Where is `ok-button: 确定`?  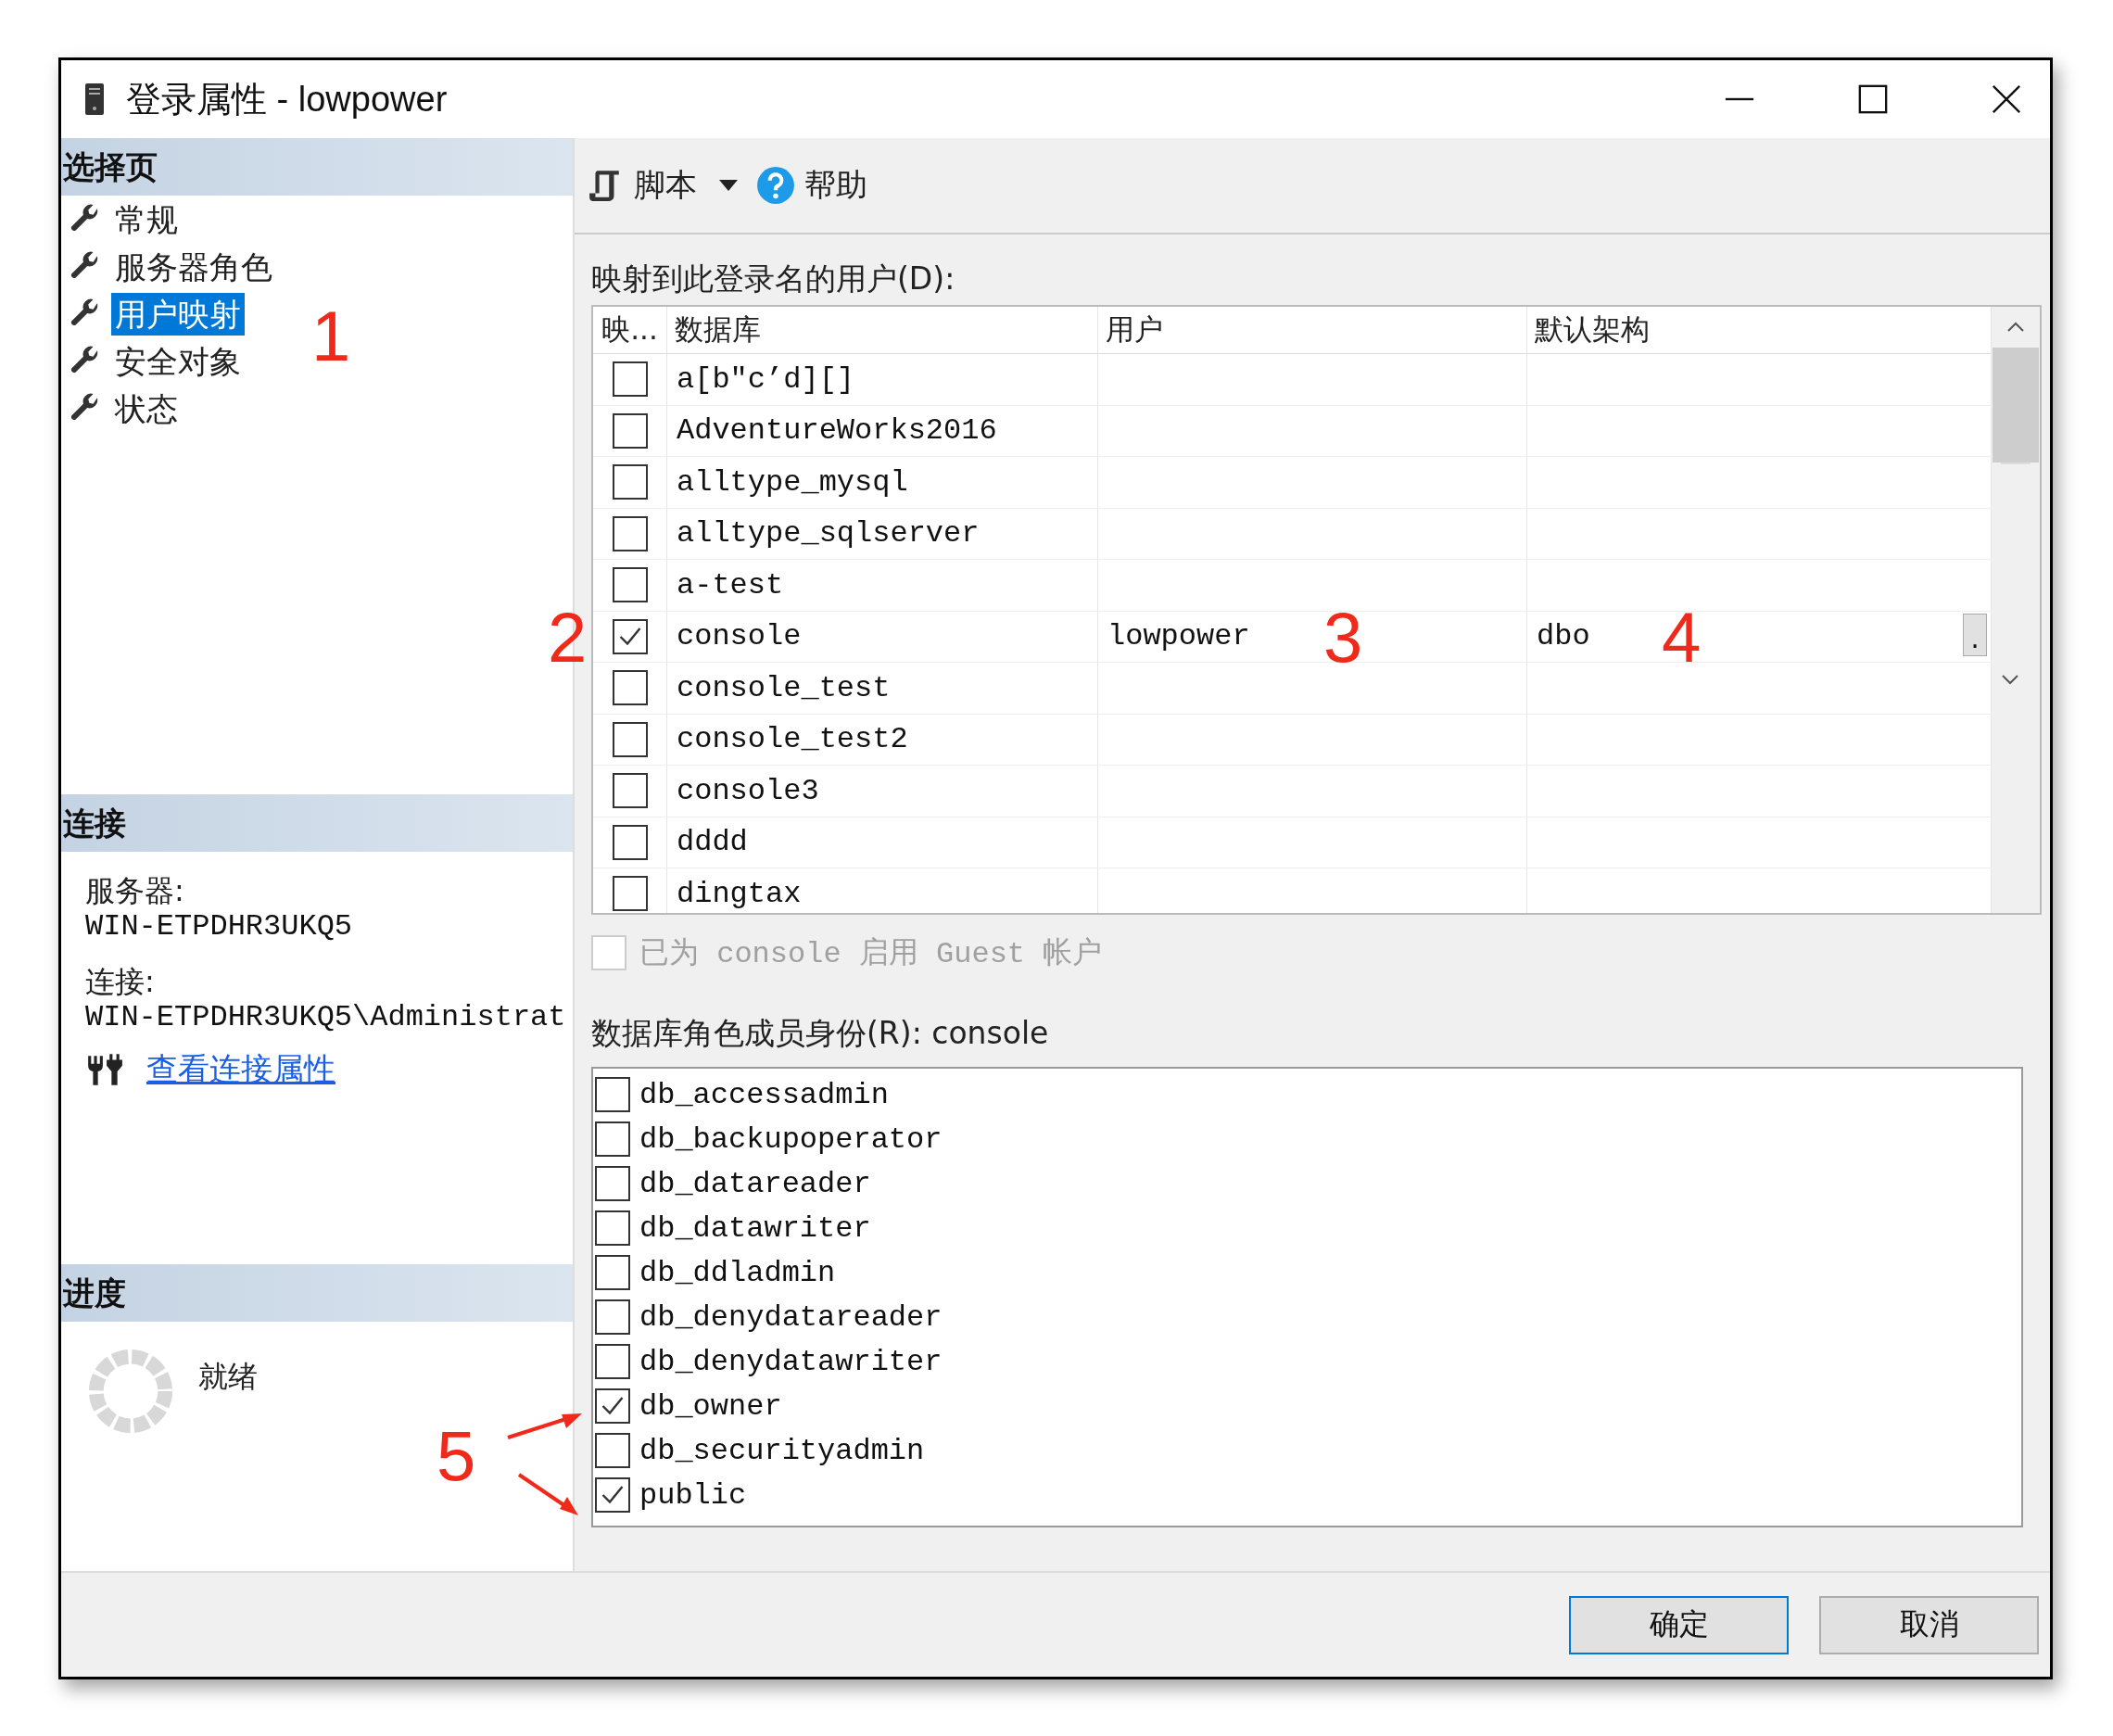
ok-button: 确定 is located at coordinates (1679, 1624).